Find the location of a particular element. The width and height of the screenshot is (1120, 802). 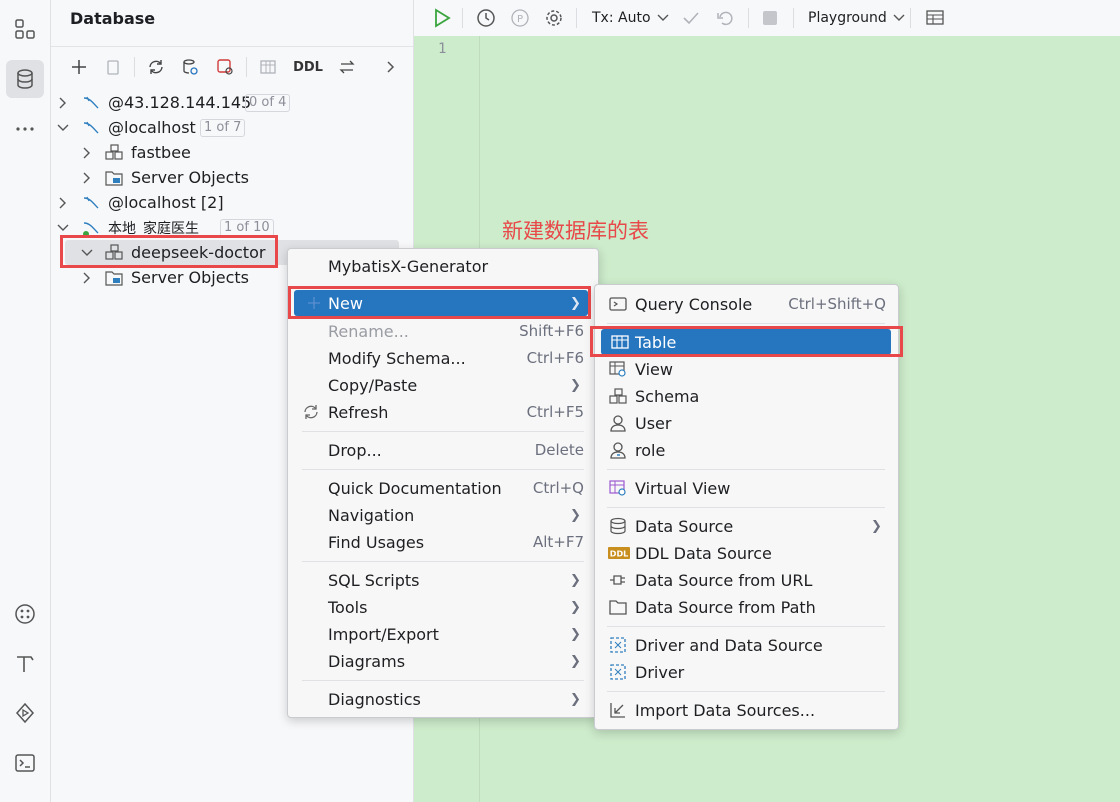

tx-mode-label: Tx: Auto is located at coordinates (621, 18).